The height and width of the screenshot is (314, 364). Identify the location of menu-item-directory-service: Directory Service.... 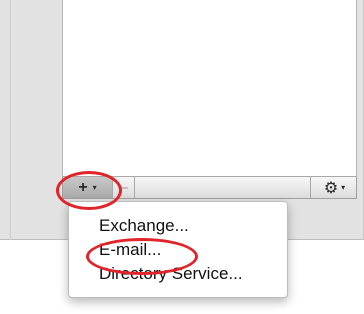
(178, 274).